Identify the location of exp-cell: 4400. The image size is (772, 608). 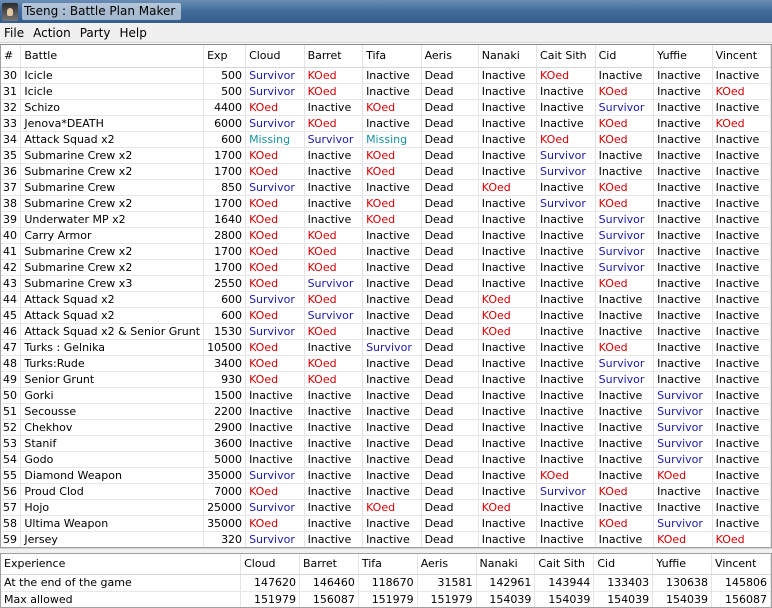
(225, 107).